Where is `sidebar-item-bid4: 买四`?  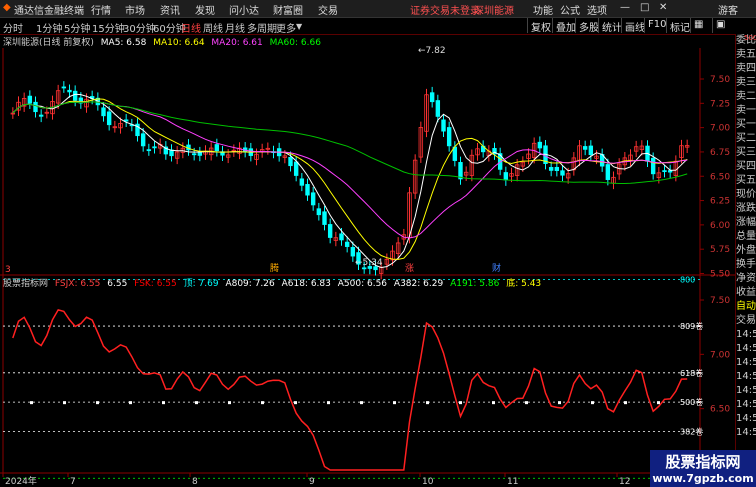
sidebar-item-bid4: 买四 is located at coordinates (746, 166).